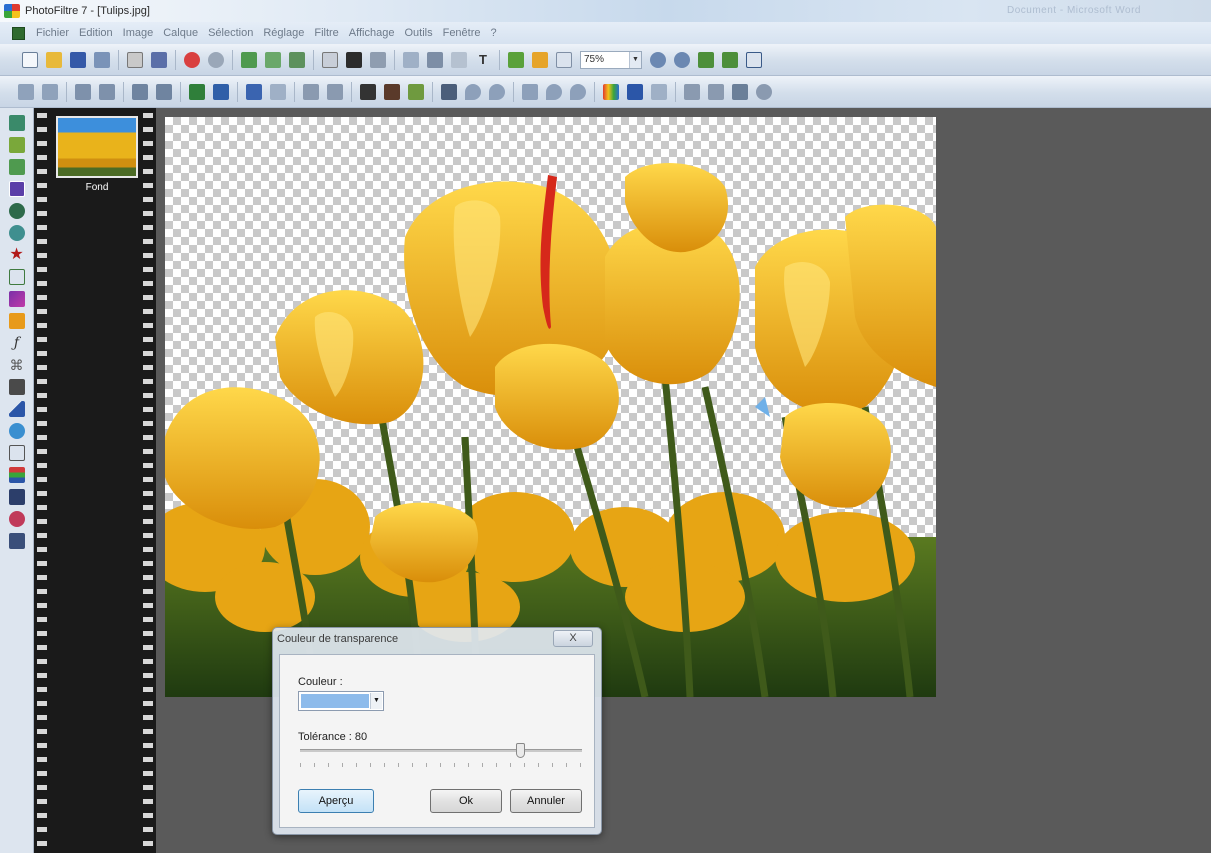  I want to click on module-icon, so click(716, 91).